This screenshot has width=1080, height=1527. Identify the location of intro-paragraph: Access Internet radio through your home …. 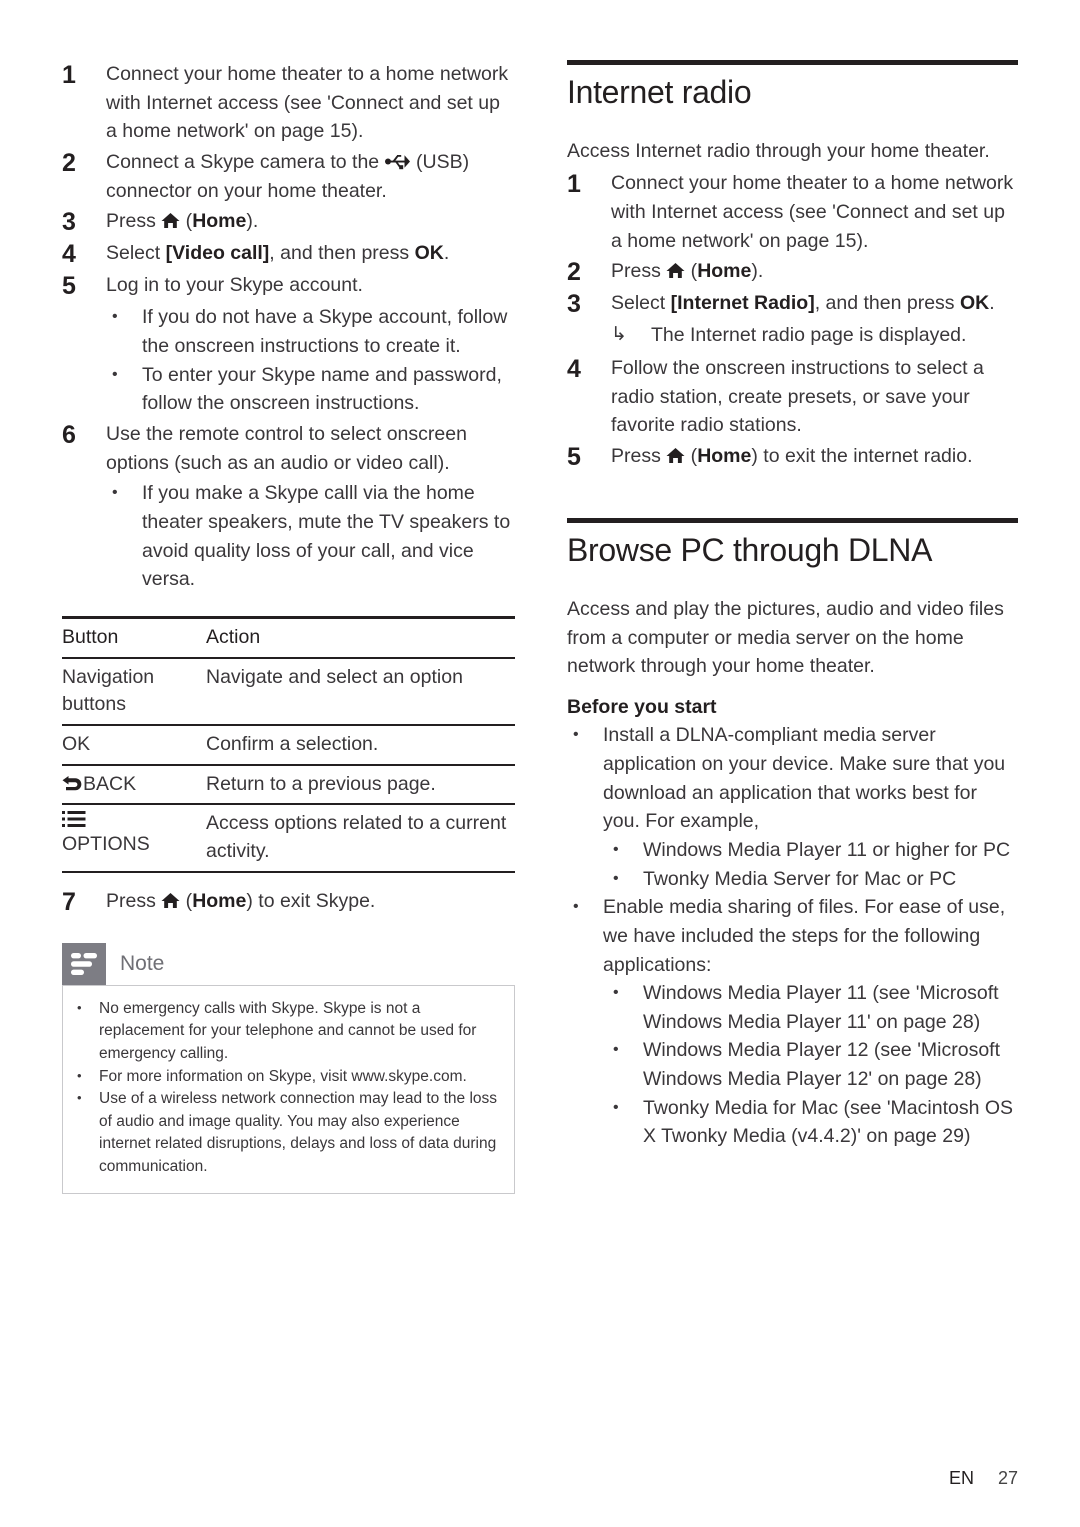
(778, 150).